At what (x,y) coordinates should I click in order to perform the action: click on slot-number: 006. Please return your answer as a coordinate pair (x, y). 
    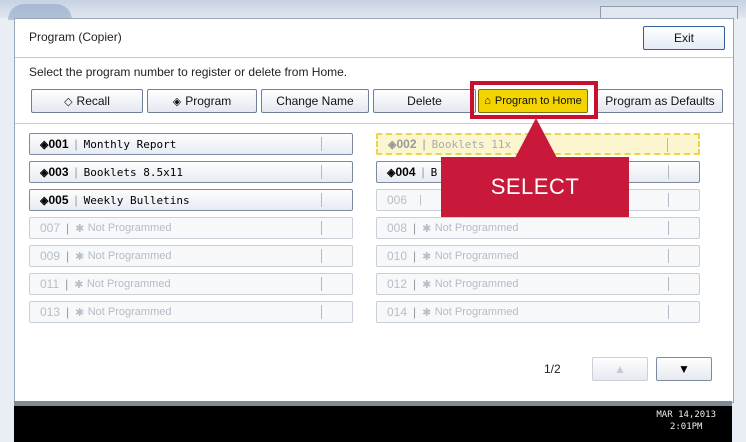
    Looking at the image, I should click on (397, 200).